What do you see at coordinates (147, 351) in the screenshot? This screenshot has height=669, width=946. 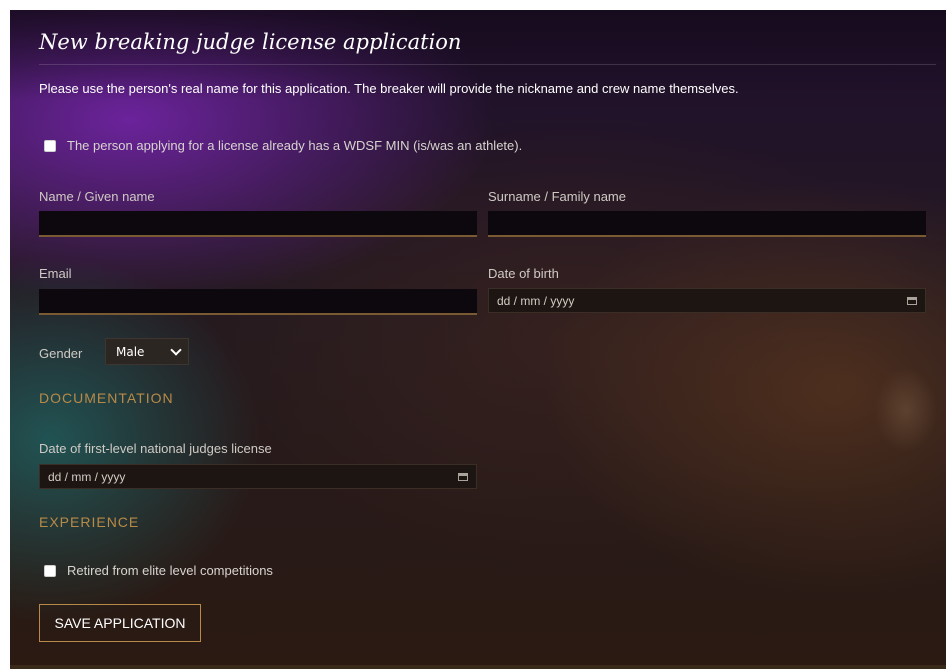 I see `gender-select: Male` at bounding box center [147, 351].